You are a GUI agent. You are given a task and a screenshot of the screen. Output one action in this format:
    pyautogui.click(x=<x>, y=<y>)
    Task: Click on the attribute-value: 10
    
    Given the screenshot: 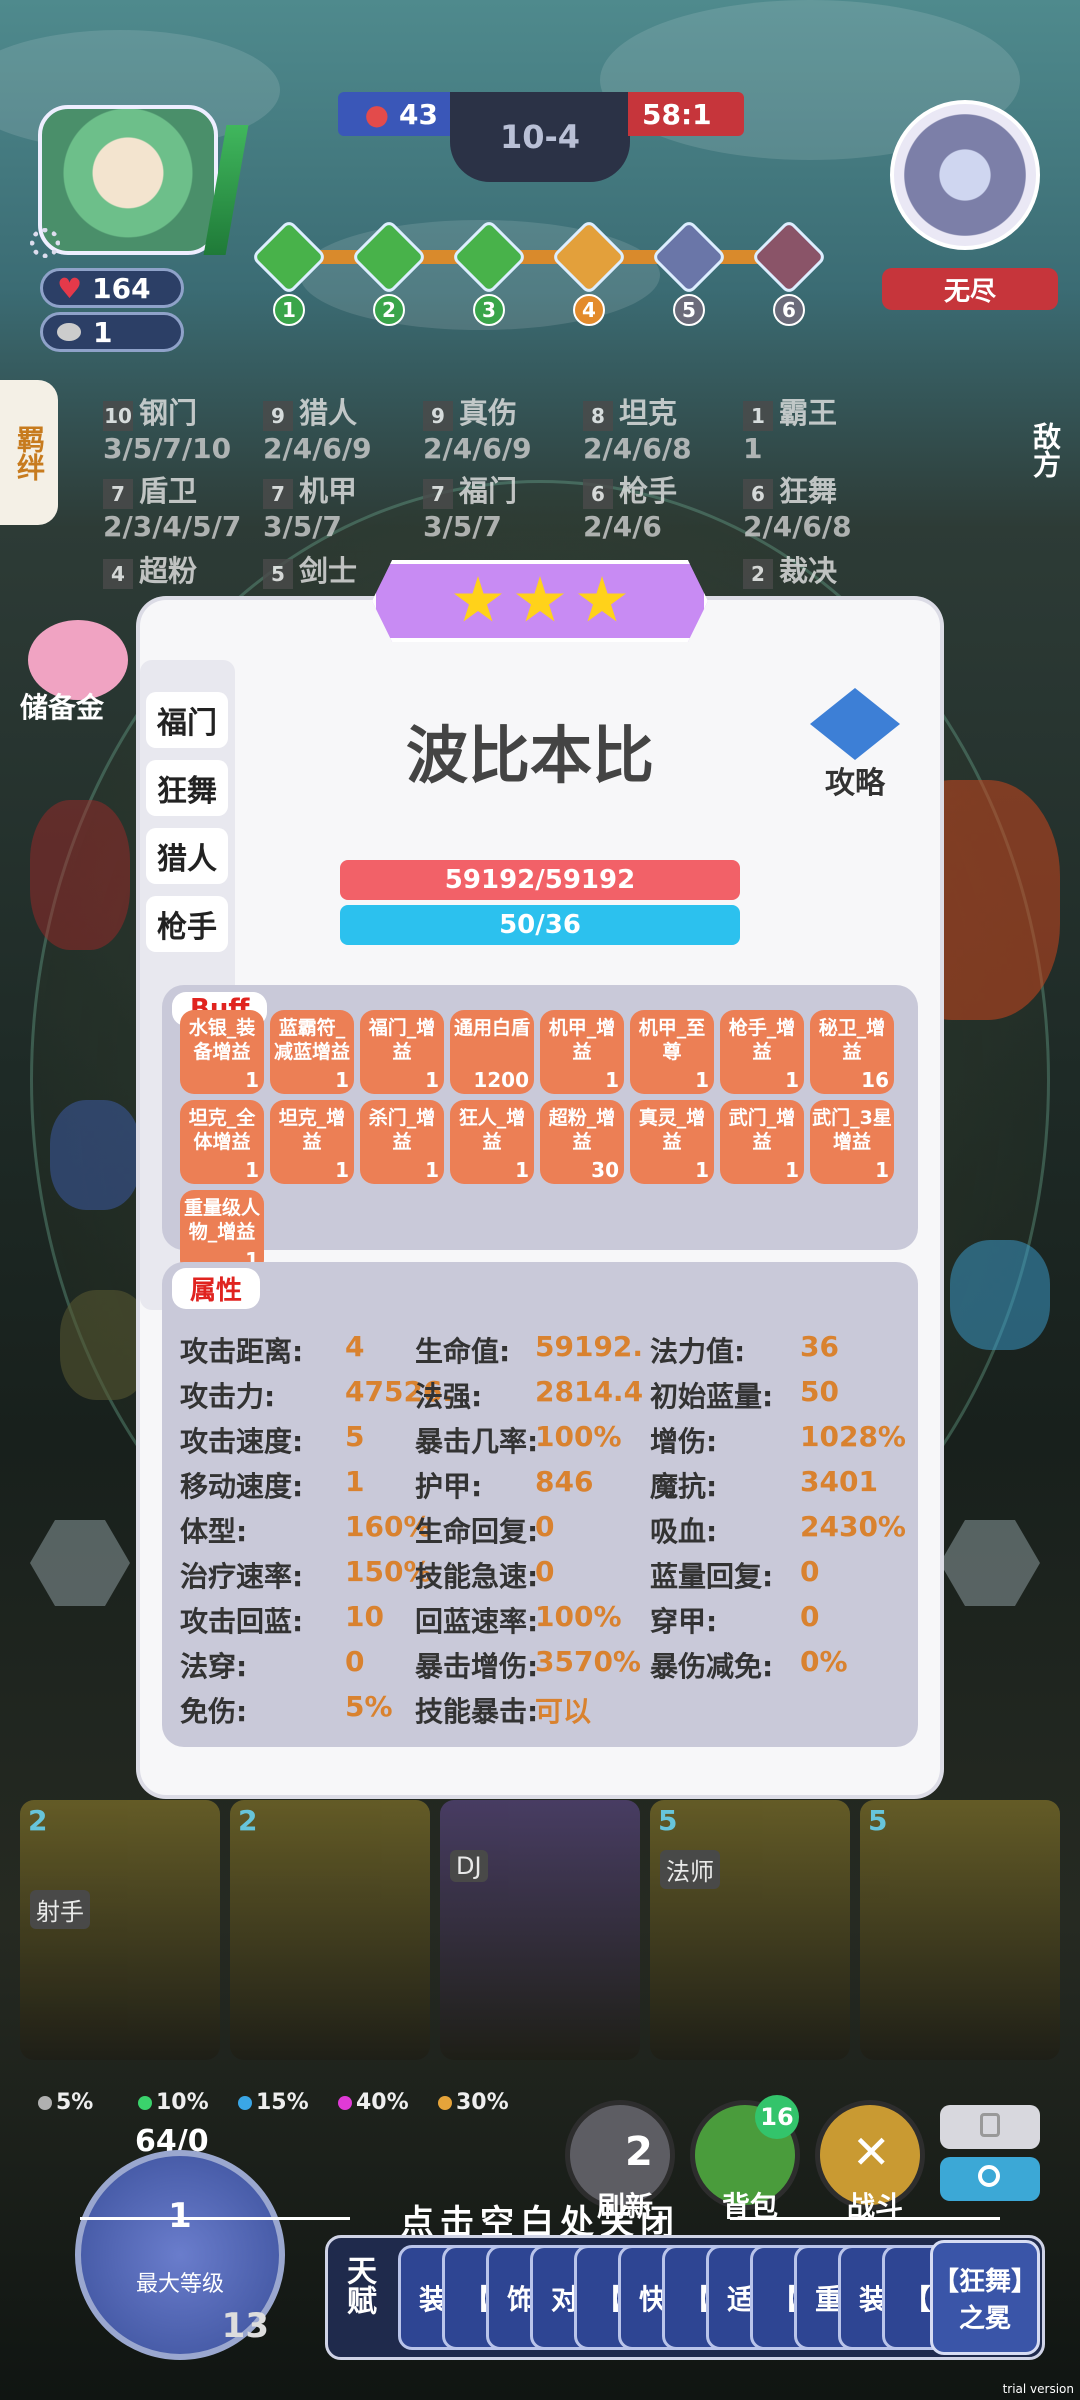 What is the action you would take?
    pyautogui.click(x=364, y=1616)
    